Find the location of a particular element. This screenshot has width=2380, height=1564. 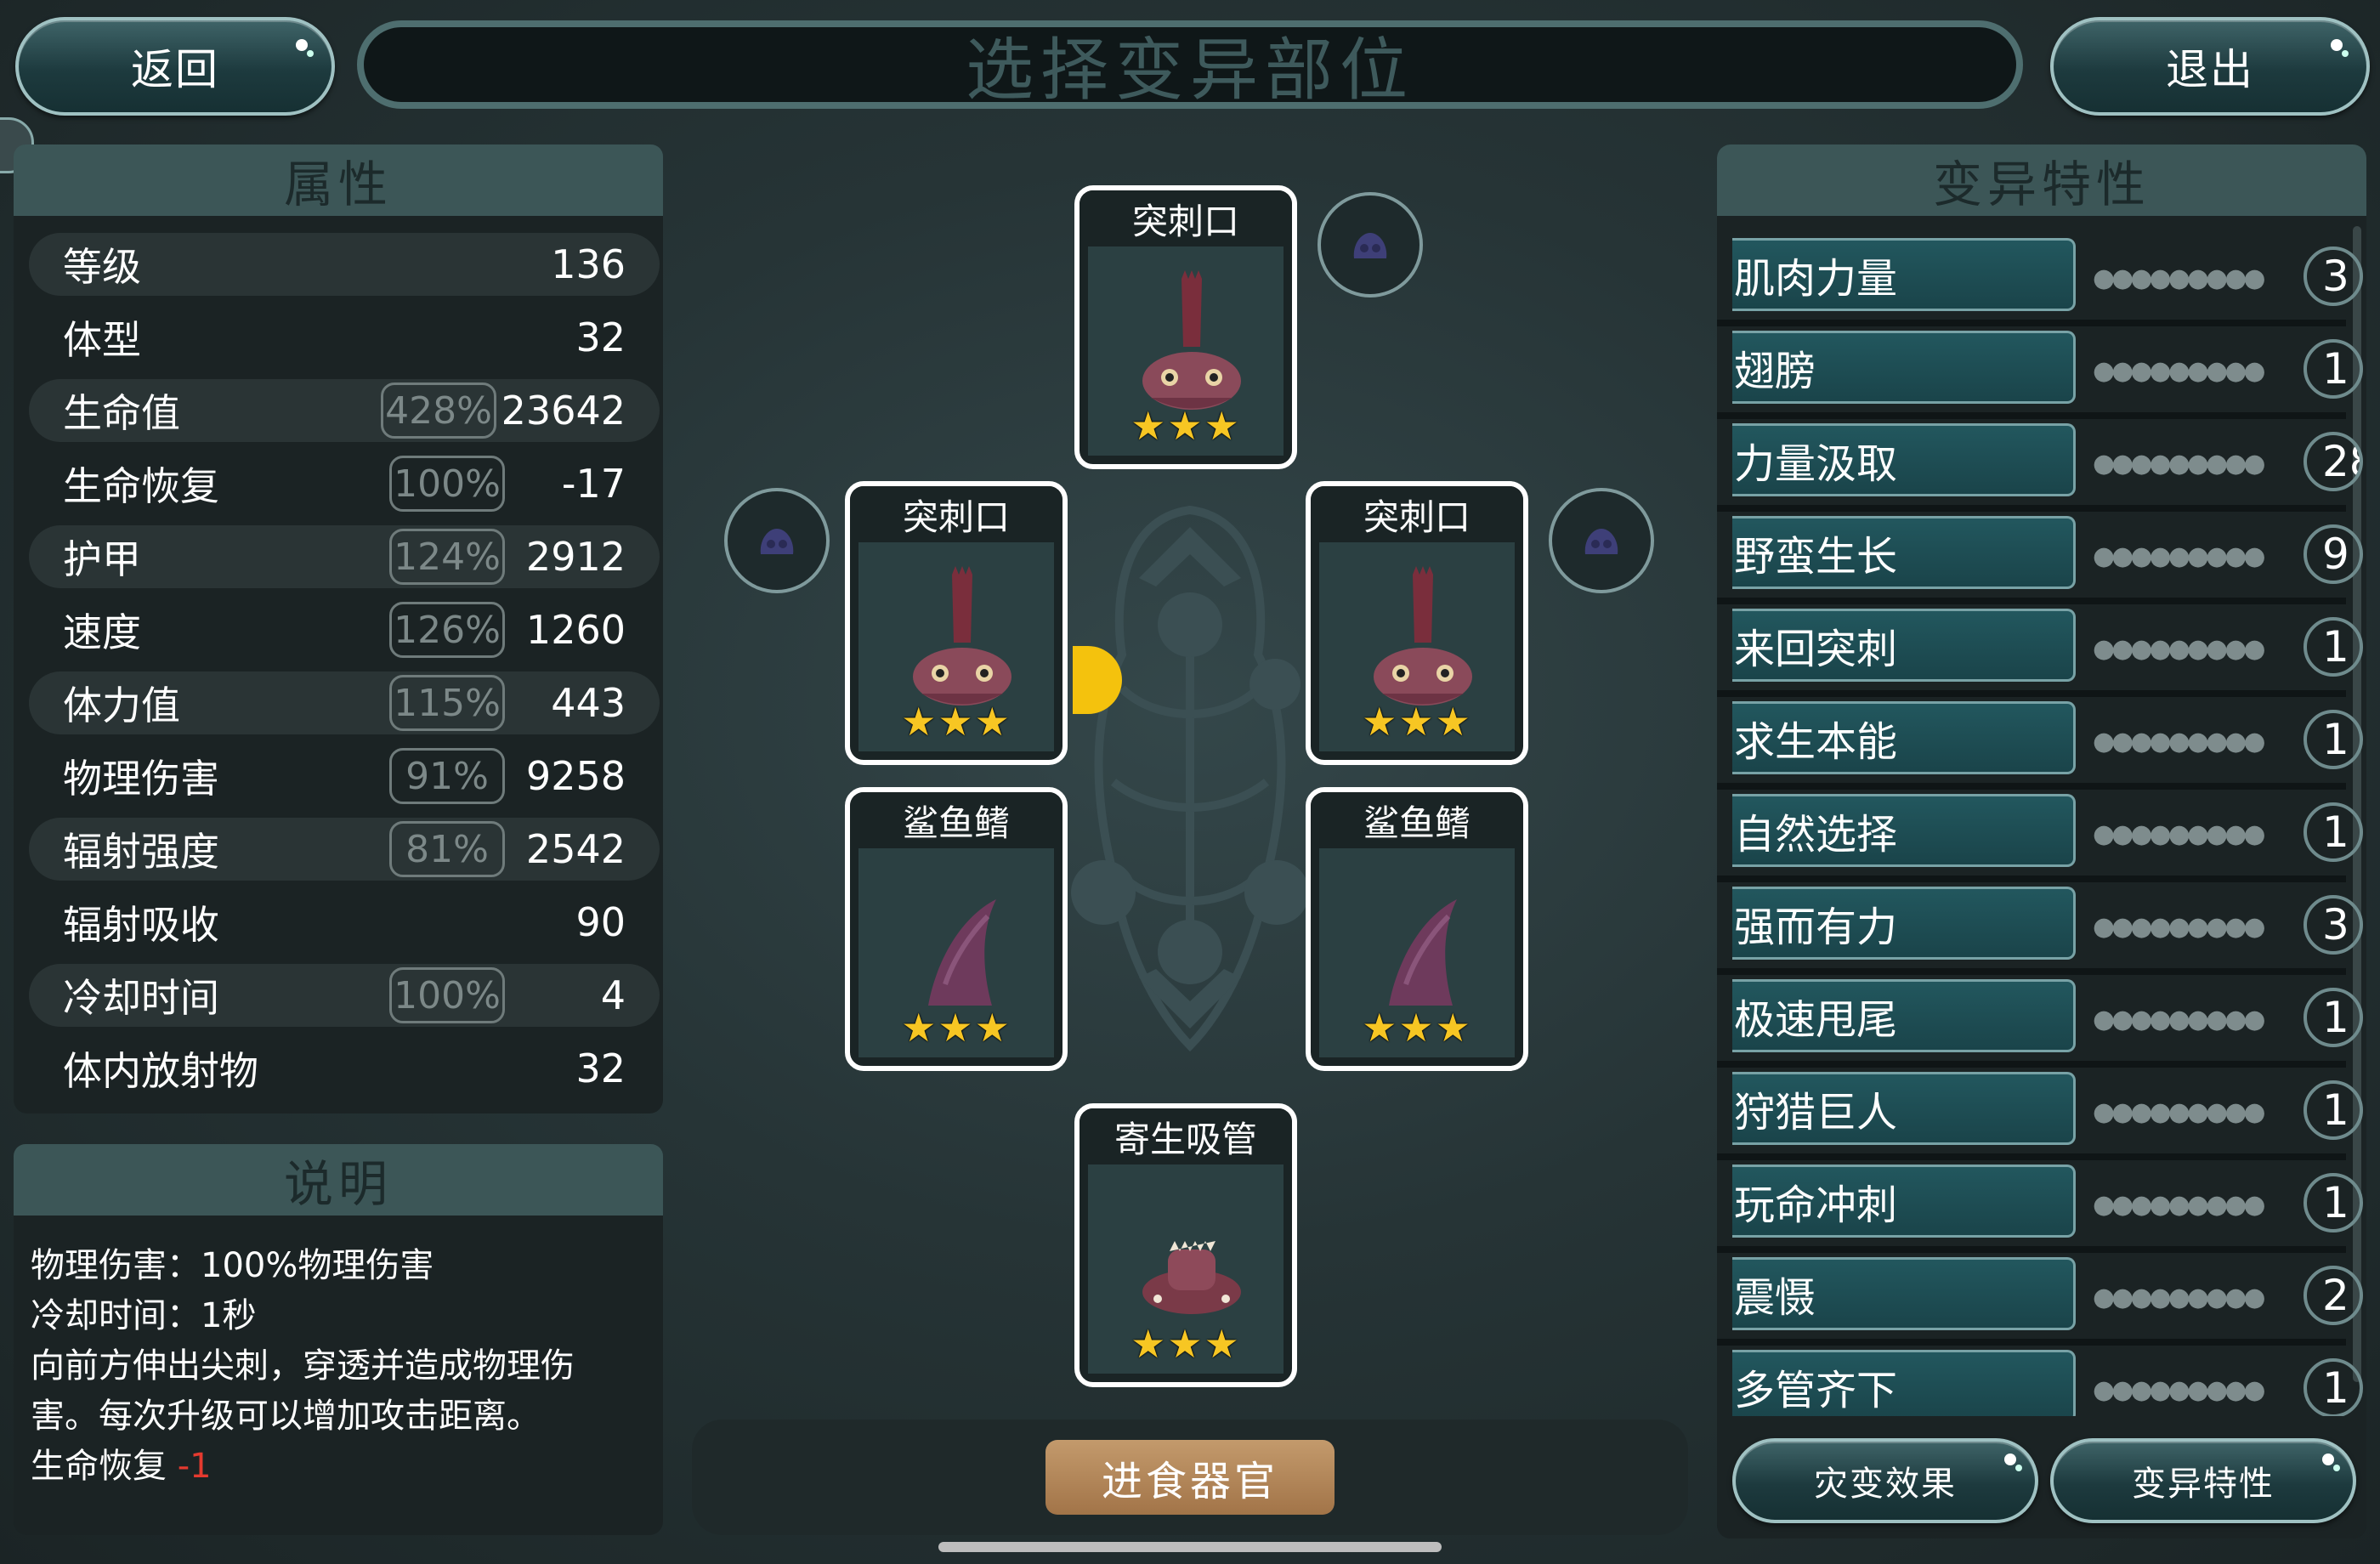

empty-slot-top-right is located at coordinates (1370, 245).